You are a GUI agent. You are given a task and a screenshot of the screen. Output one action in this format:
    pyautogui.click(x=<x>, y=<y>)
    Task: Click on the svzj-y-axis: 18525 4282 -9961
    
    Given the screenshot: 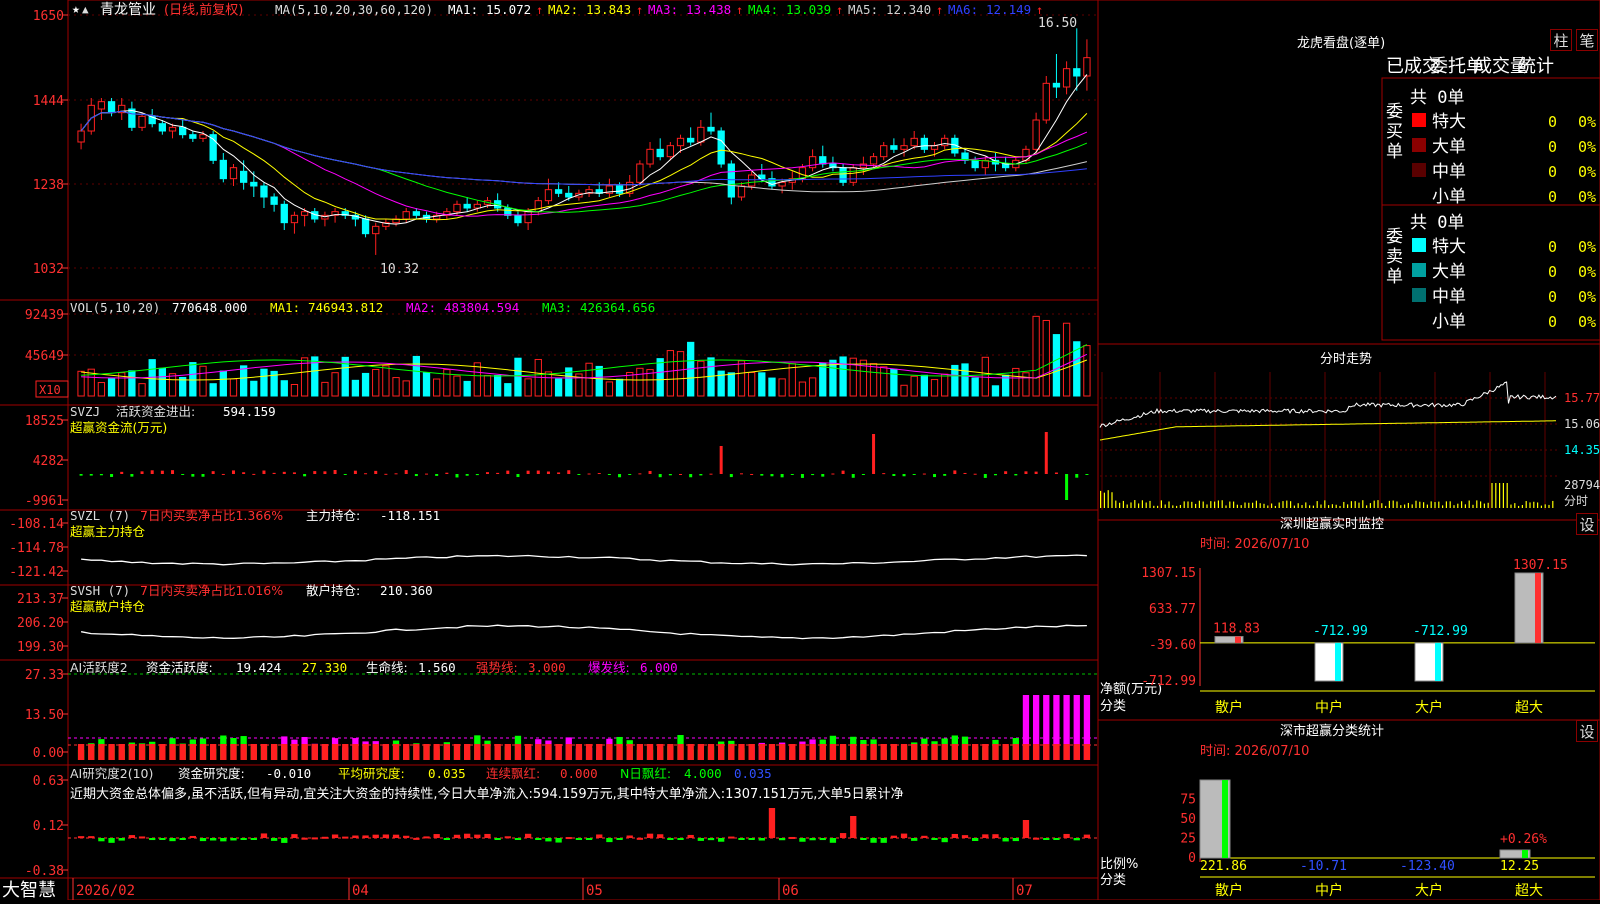 What is the action you would take?
    pyautogui.click(x=46, y=461)
    